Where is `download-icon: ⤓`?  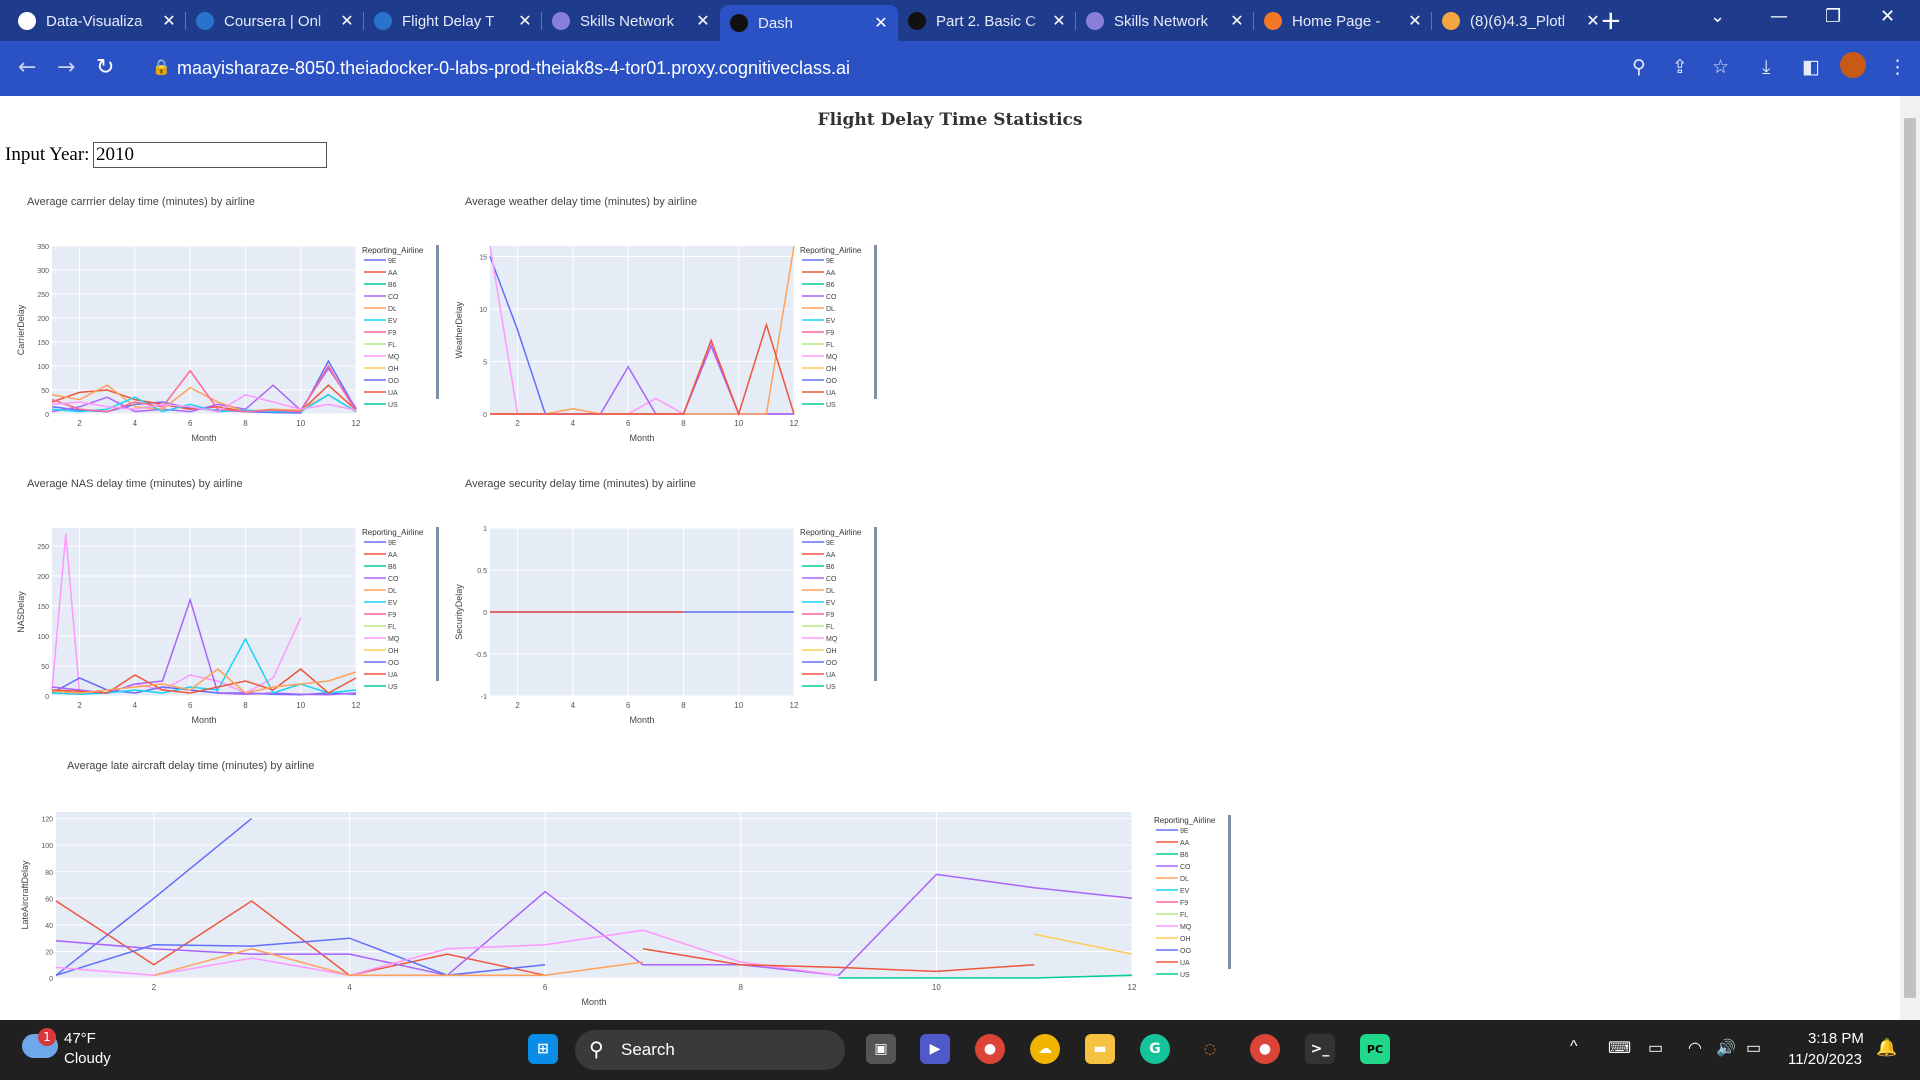 download-icon: ⤓ is located at coordinates (1766, 67).